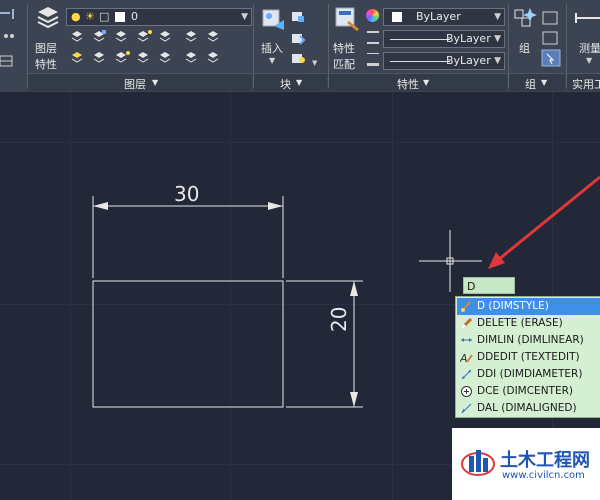 This screenshot has width=600, height=500. What do you see at coordinates (468, 38) in the screenshot?
I see `linetype-value: ByLayer` at bounding box center [468, 38].